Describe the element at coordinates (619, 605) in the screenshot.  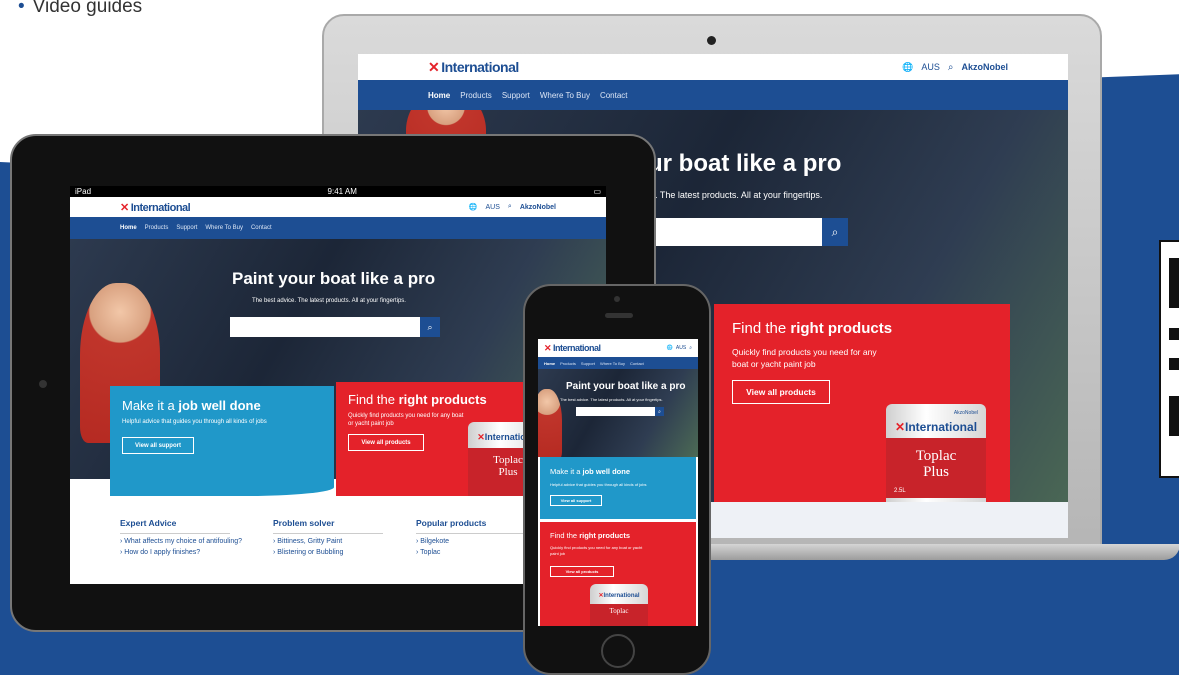
I see `paint-can-image: ✕International Toplac` at that location.